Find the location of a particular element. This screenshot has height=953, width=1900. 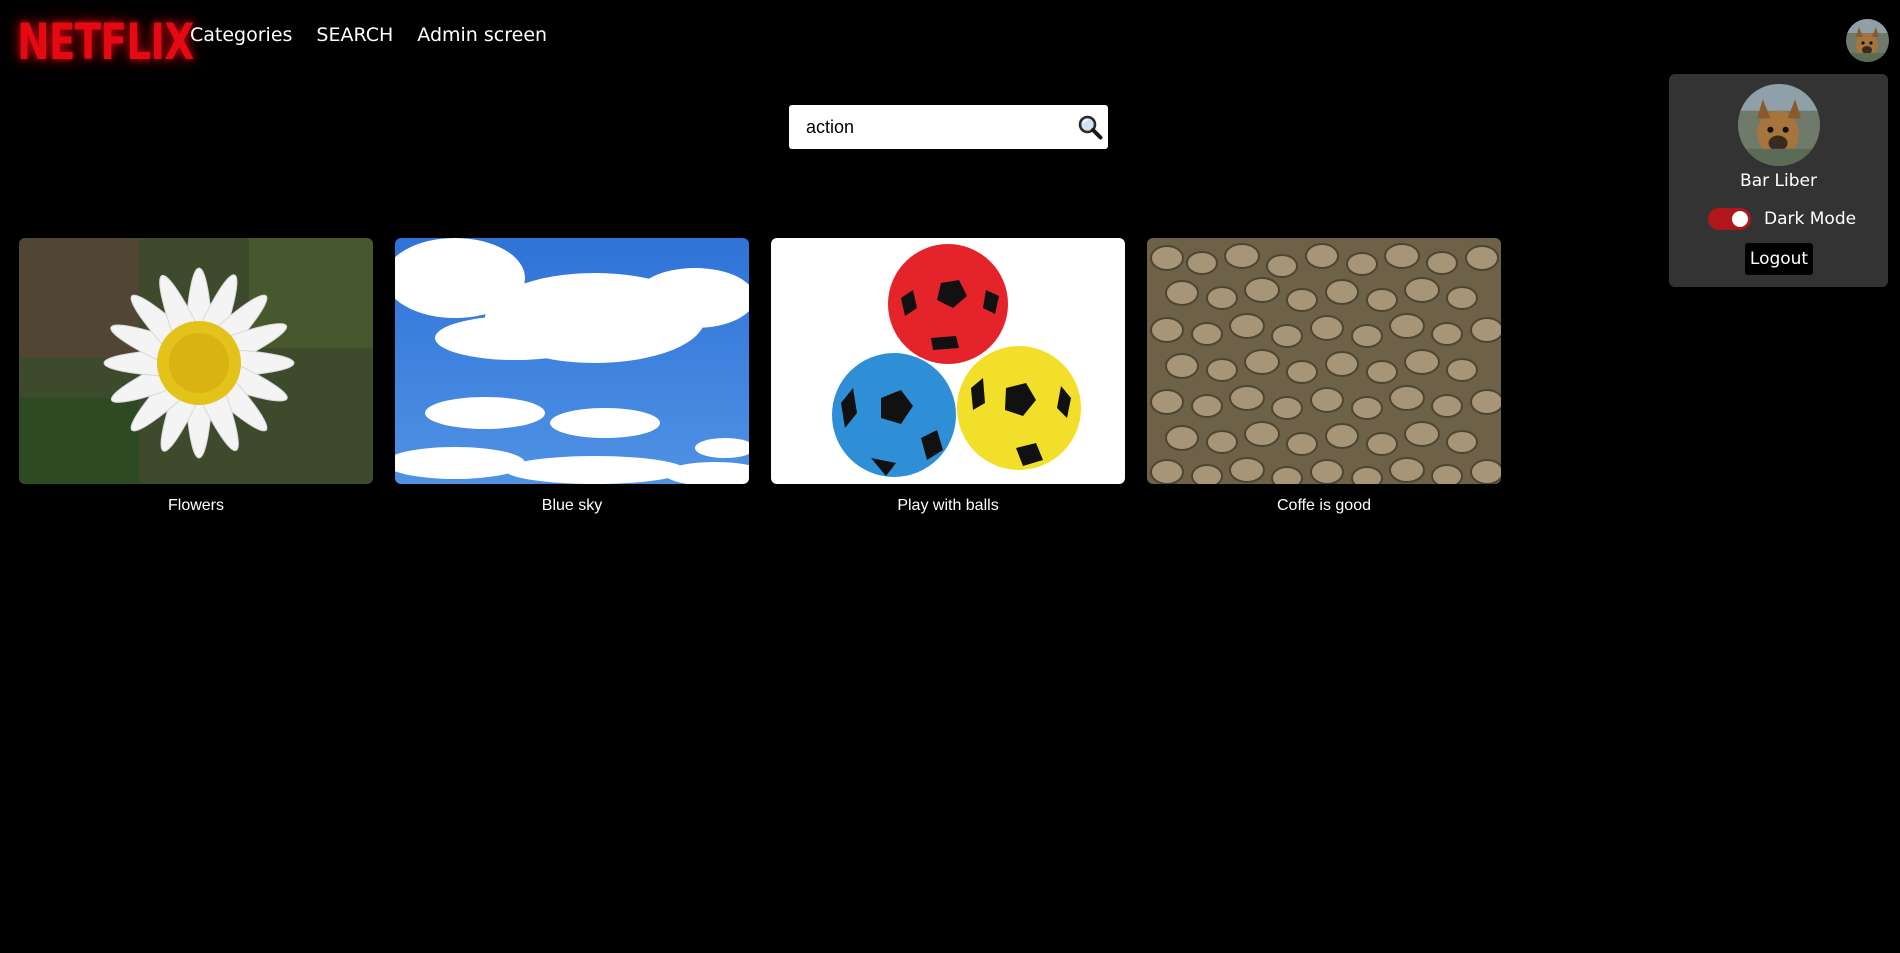

result-card: Coffe is good is located at coordinates (1324, 376).